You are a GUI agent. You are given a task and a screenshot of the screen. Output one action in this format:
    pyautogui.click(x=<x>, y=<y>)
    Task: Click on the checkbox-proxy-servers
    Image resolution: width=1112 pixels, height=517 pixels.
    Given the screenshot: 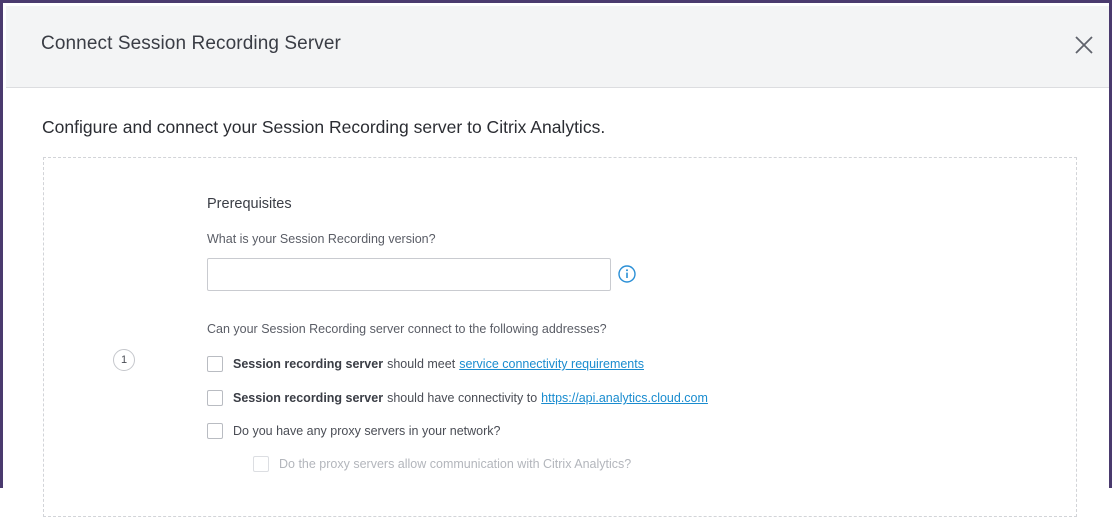 What is the action you would take?
    pyautogui.click(x=215, y=431)
    